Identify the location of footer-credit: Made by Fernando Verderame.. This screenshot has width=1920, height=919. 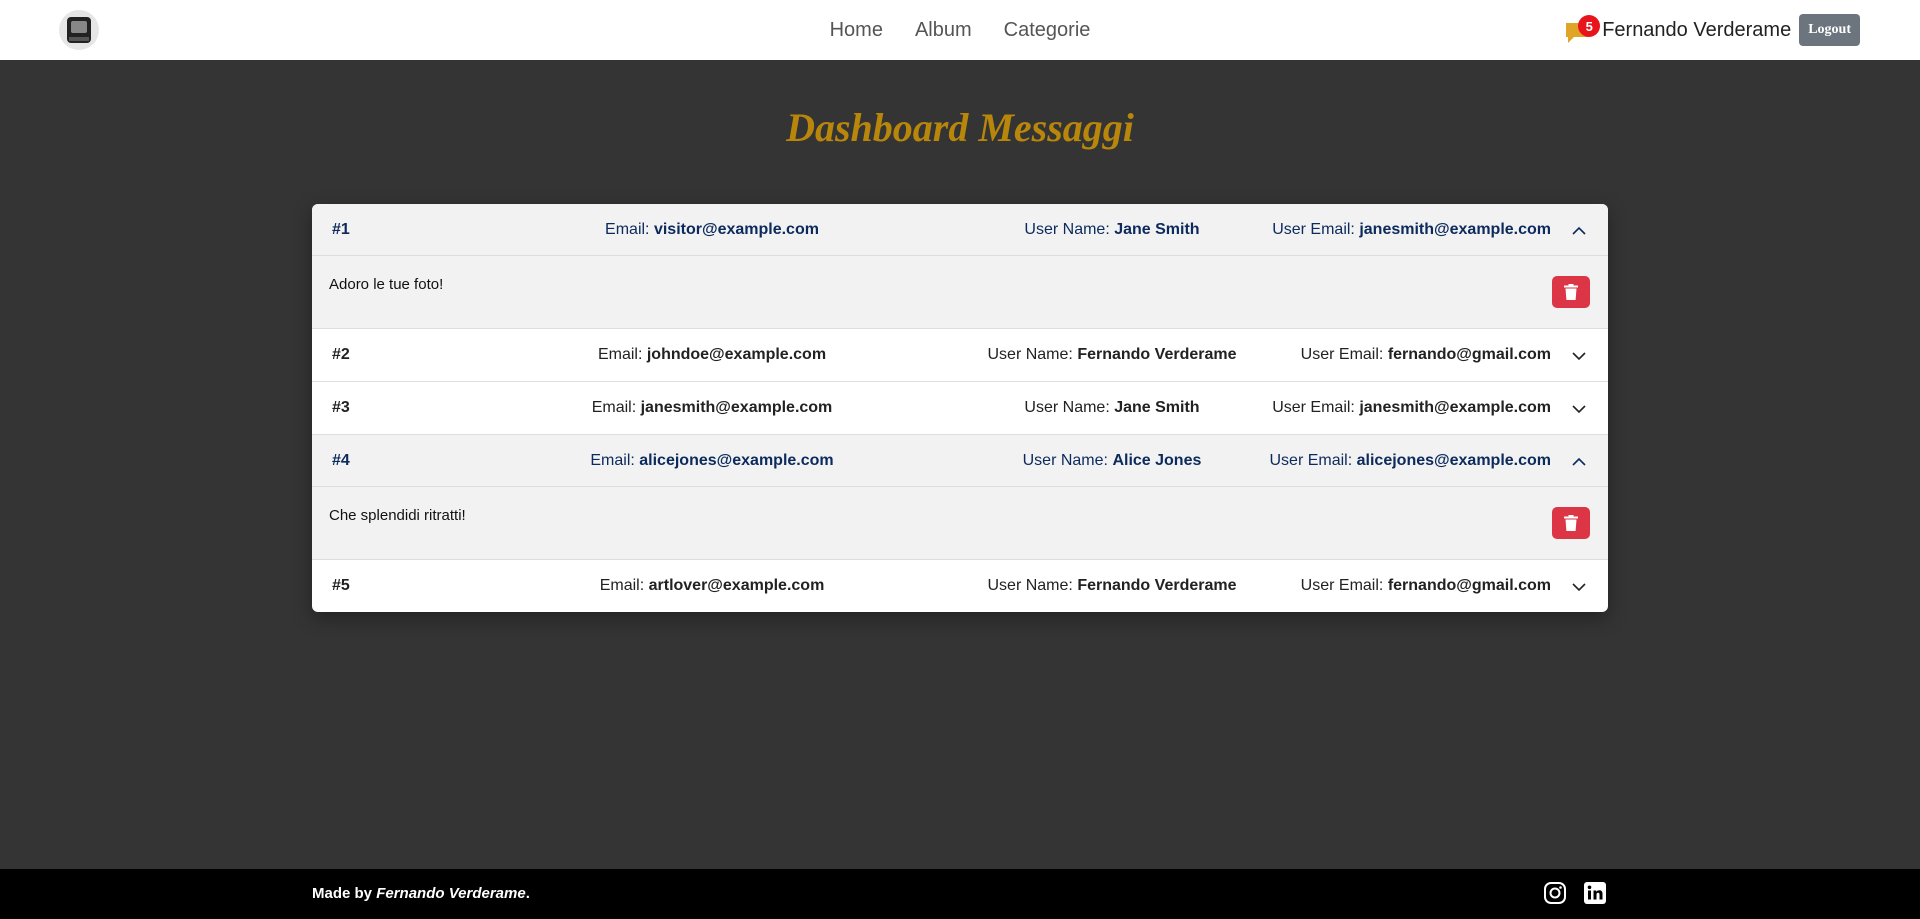
(421, 893).